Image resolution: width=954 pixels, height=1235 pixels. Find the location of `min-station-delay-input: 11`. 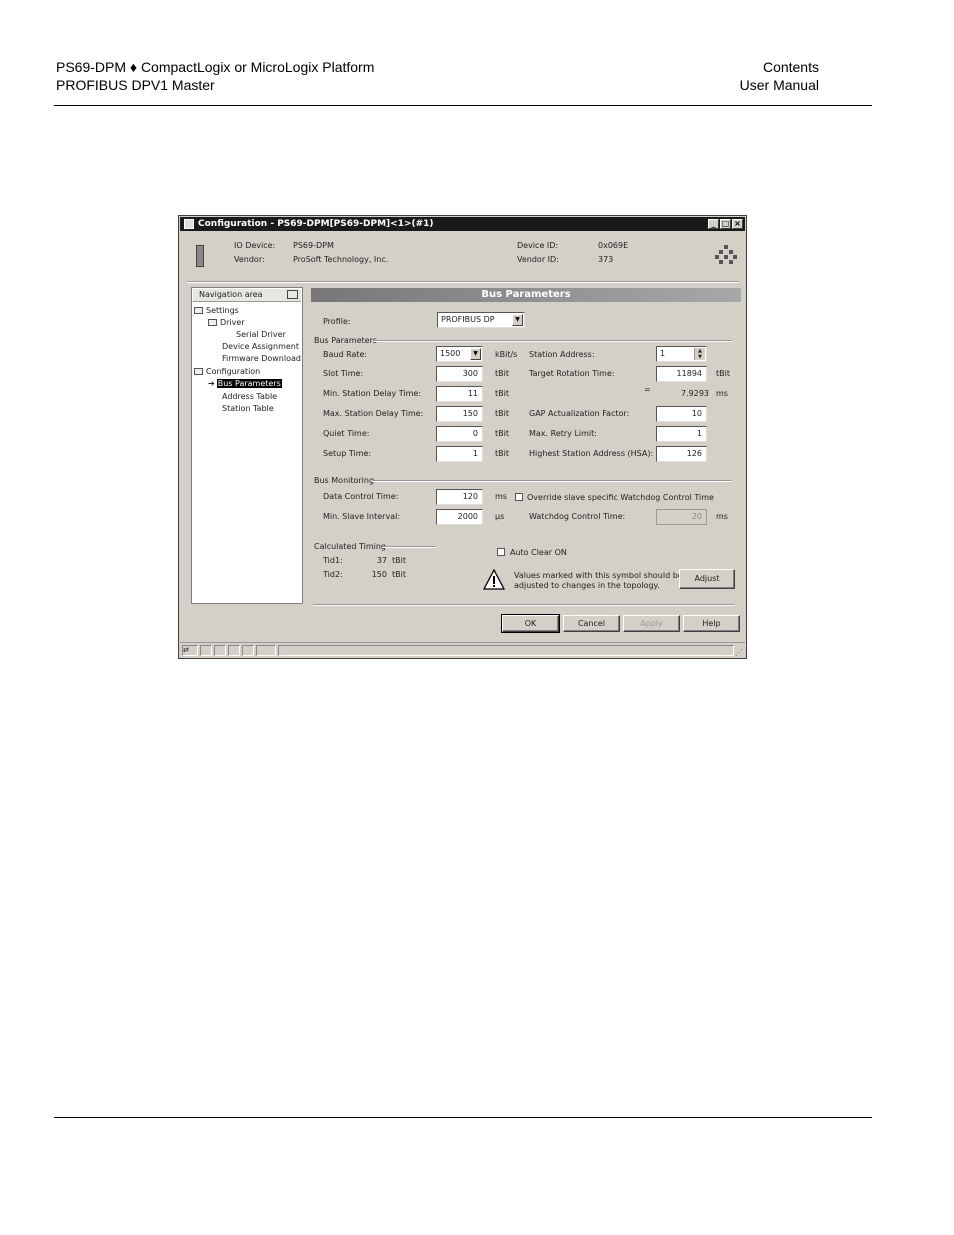

min-station-delay-input: 11 is located at coordinates (459, 394).